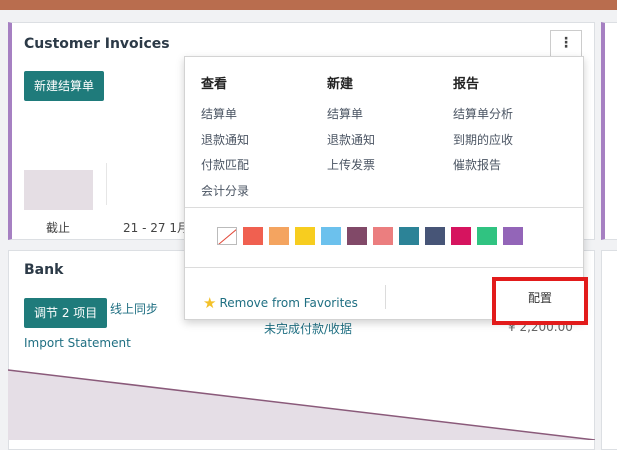 This screenshot has height=450, width=617. Describe the element at coordinates (97, 44) in the screenshot. I see `card-title-customer-invoices: Customer Invoices` at that location.